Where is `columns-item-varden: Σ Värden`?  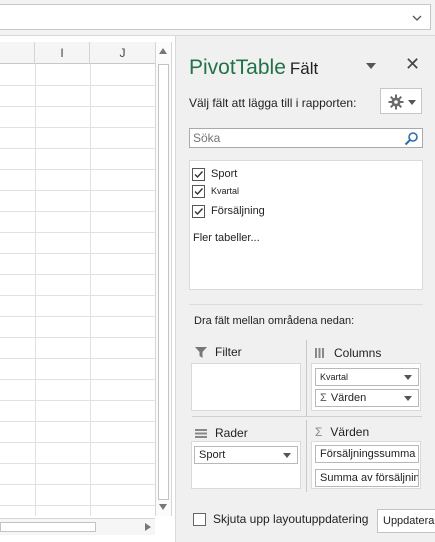
columns-item-varden: Σ Värden is located at coordinates (367, 398).